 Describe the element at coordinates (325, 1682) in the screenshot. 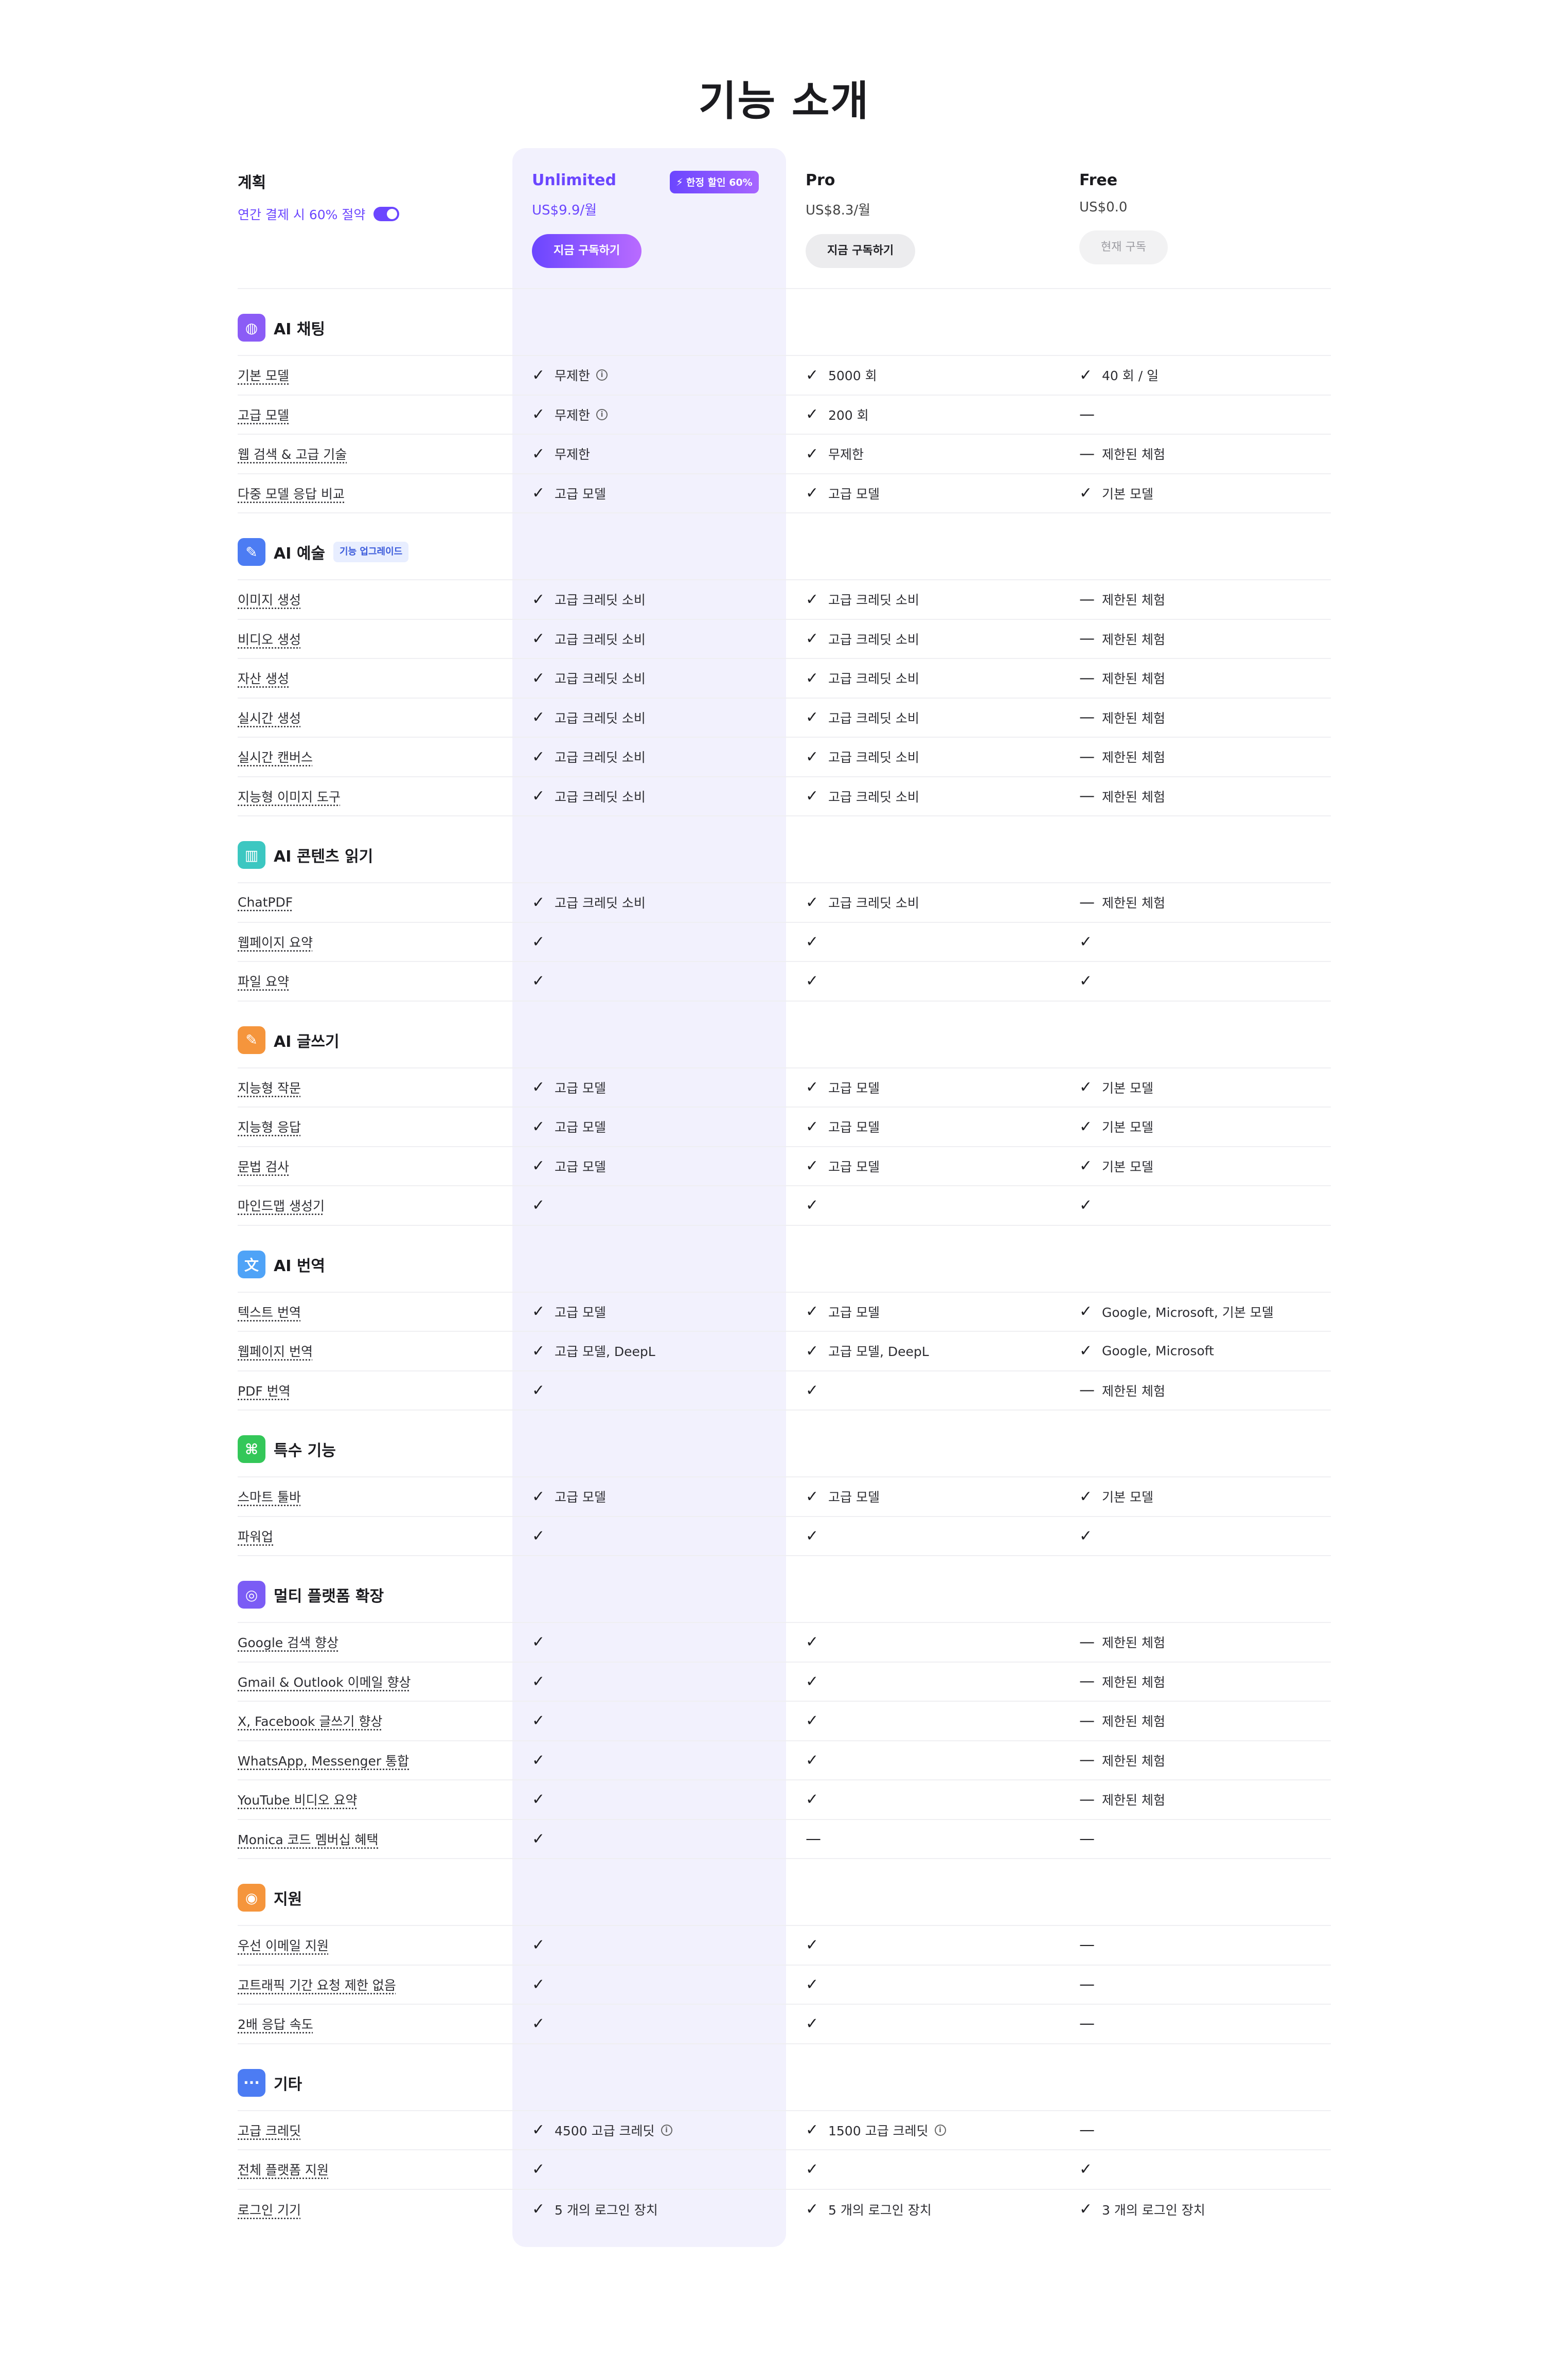

I see `feature-name: Gmail & Outlook 이메일 향상` at that location.